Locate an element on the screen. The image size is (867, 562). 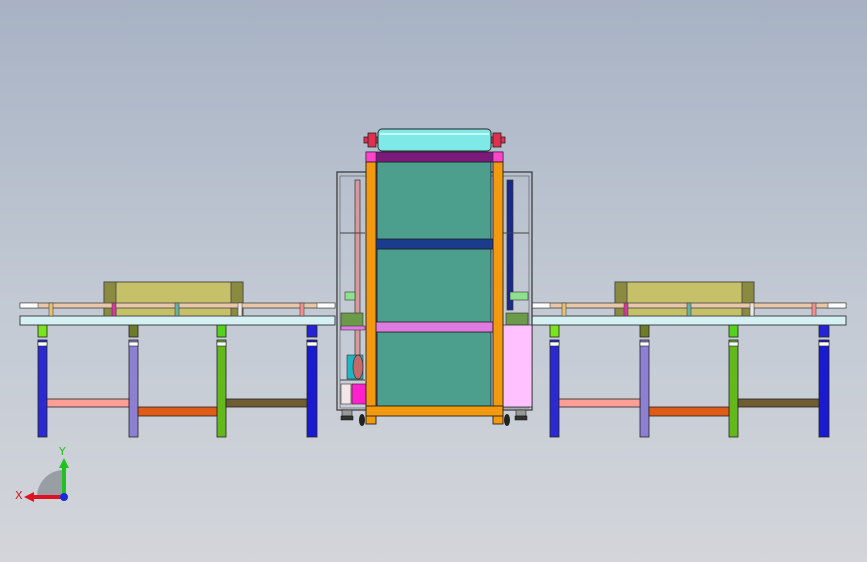
left-khaki-box is located at coordinates (173, 299).